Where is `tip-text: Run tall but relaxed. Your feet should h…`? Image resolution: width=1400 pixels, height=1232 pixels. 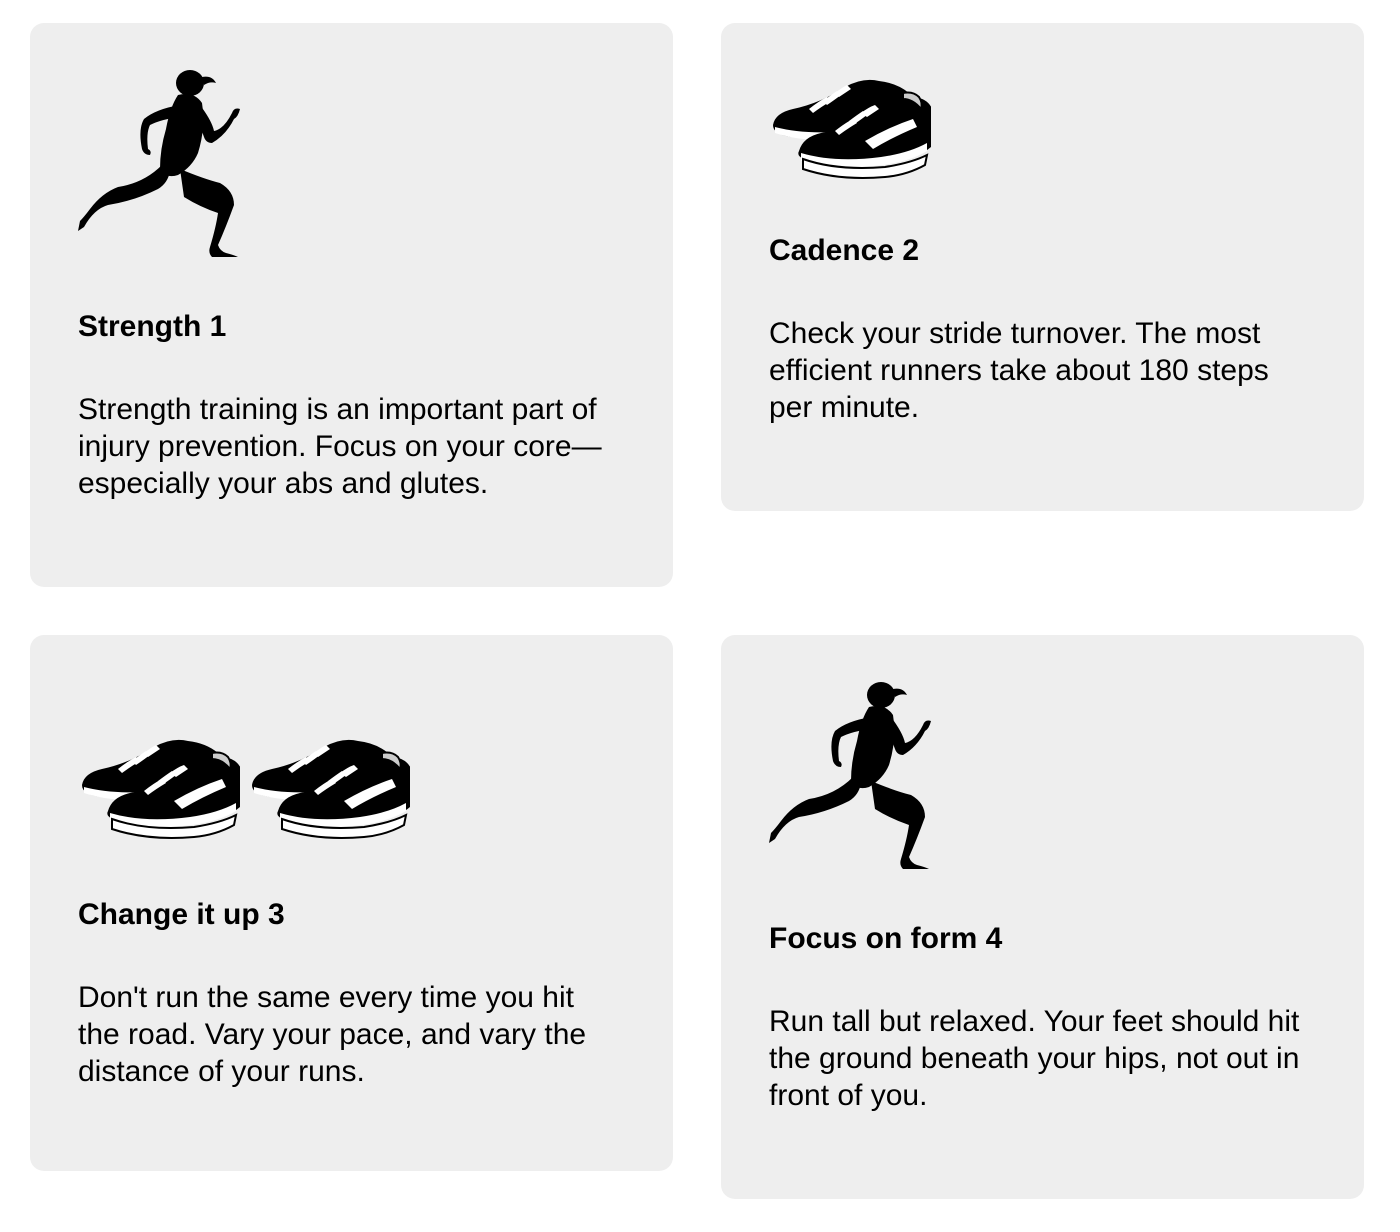 tip-text: Run tall but relaxed. Your feet should h… is located at coordinates (1034, 1058).